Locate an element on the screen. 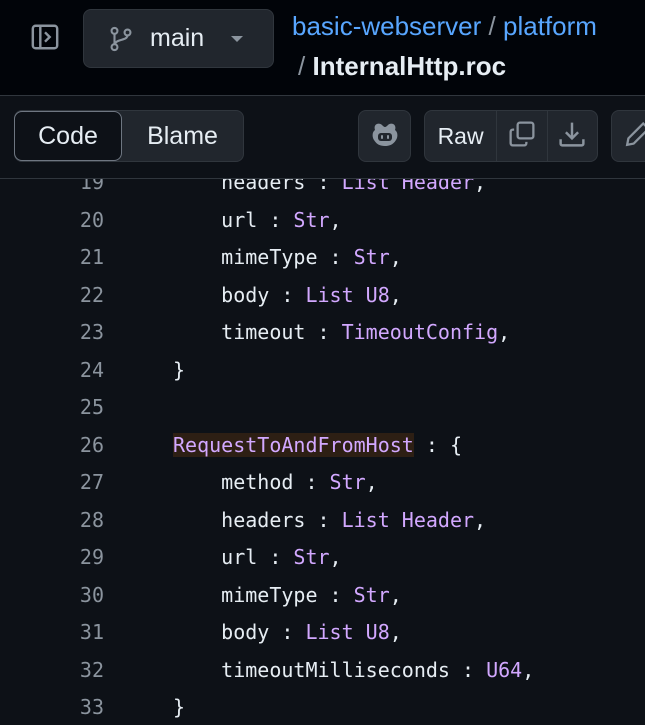  code-line: 26 RequestToAndFromHost : { is located at coordinates (322, 446).